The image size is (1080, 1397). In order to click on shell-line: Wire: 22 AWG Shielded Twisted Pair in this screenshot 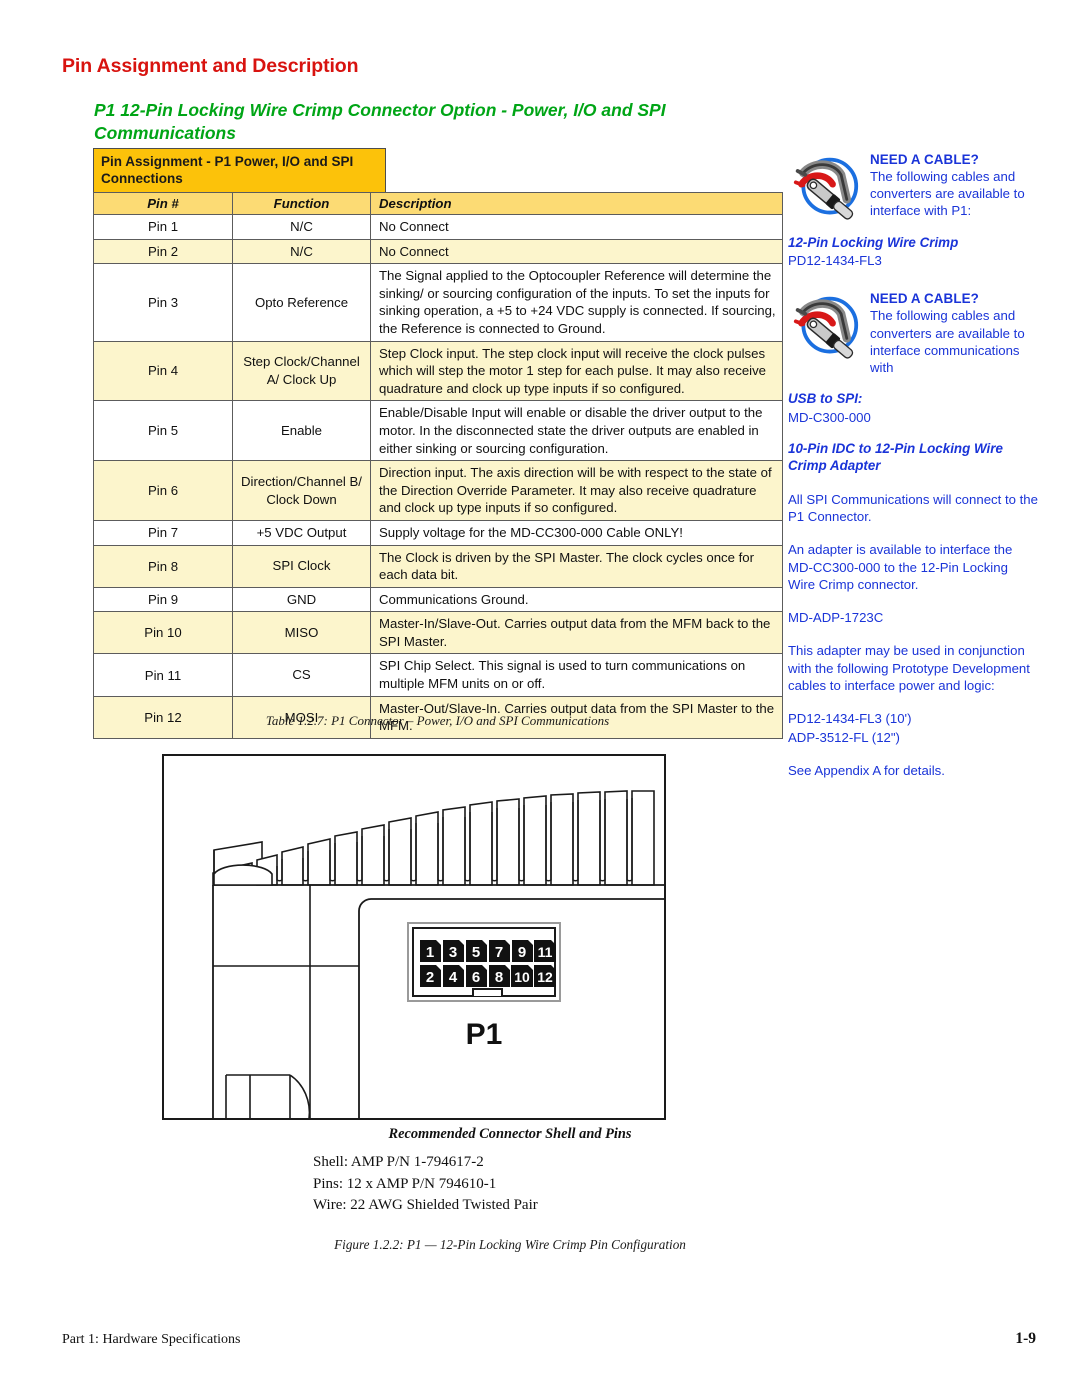, I will do `click(425, 1205)`.